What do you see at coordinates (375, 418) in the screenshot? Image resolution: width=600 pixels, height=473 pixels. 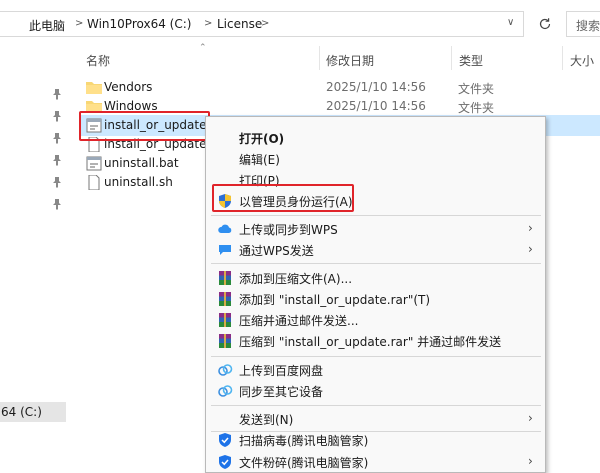 I see `menu-item-send-to: 发送到(N) ›` at bounding box center [375, 418].